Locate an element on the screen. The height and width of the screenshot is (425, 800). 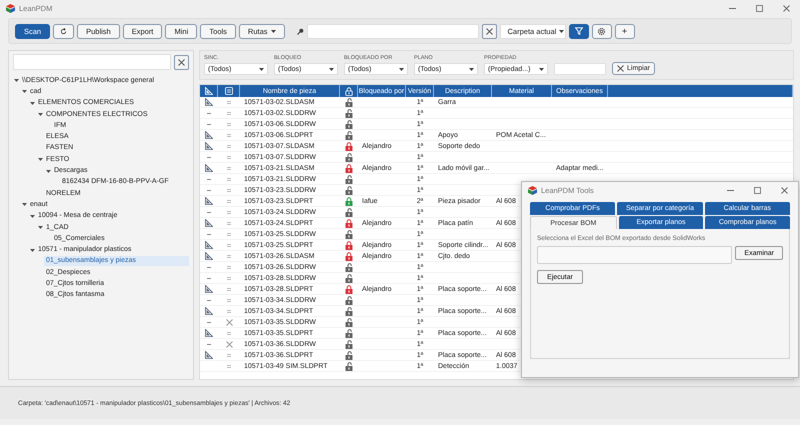
refresh-button is located at coordinates (63, 31).